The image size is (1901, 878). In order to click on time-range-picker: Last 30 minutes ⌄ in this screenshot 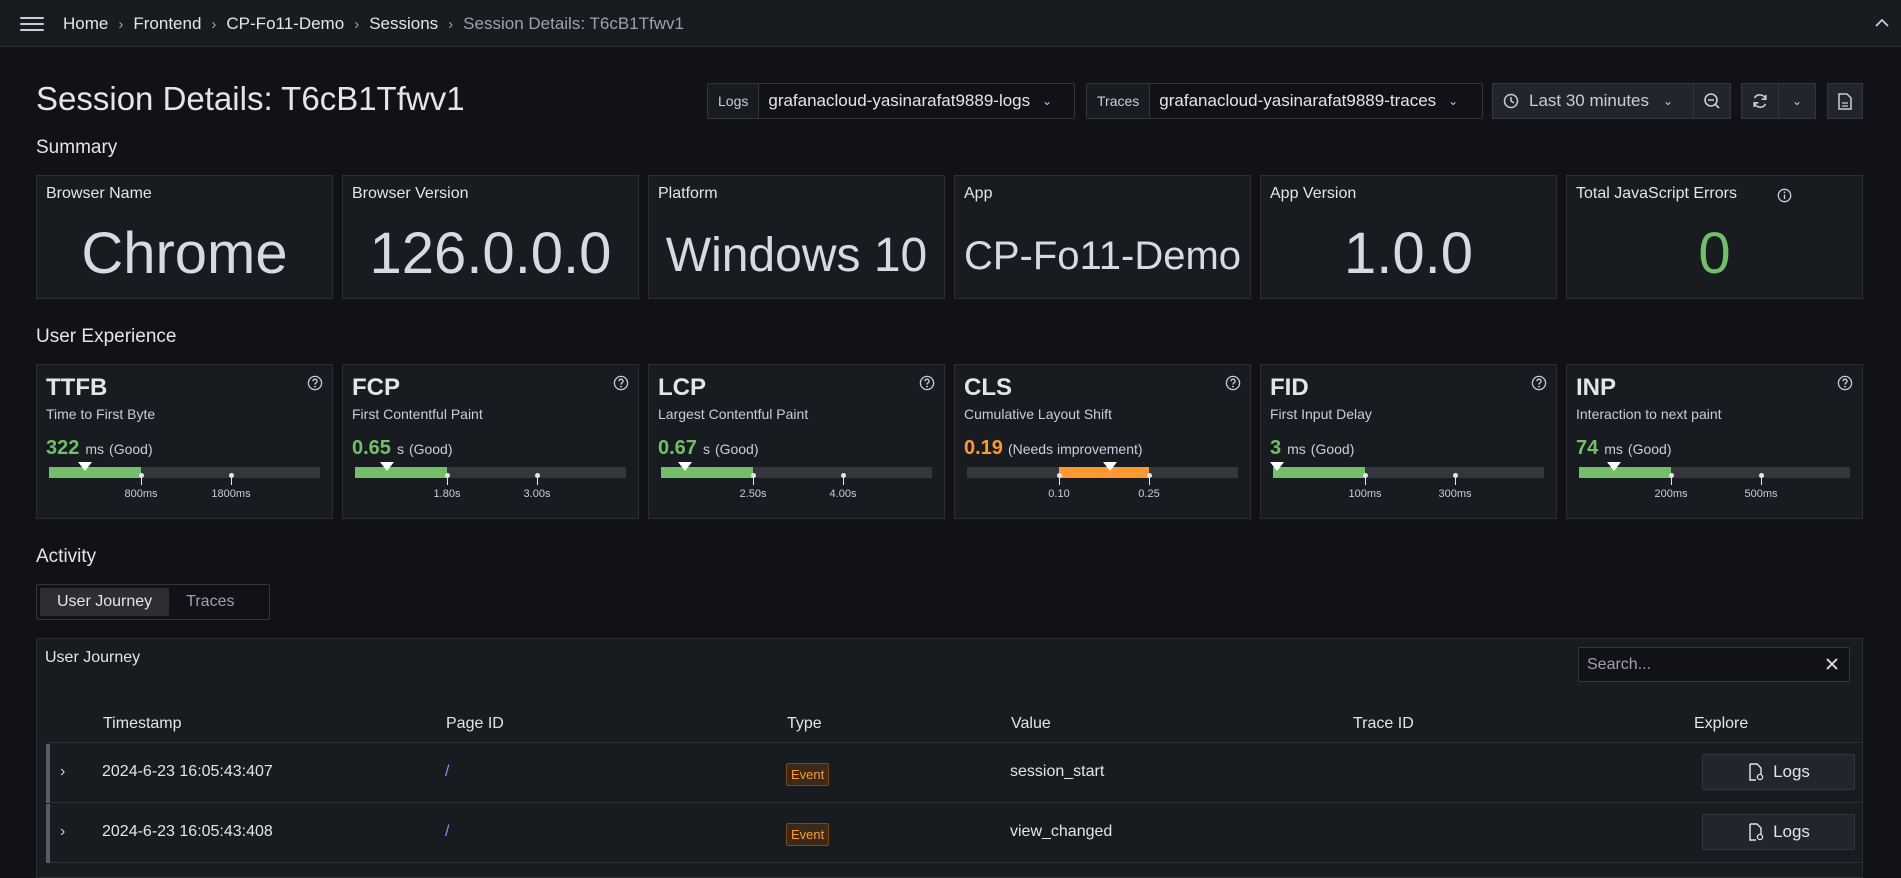, I will do `click(1593, 101)`.